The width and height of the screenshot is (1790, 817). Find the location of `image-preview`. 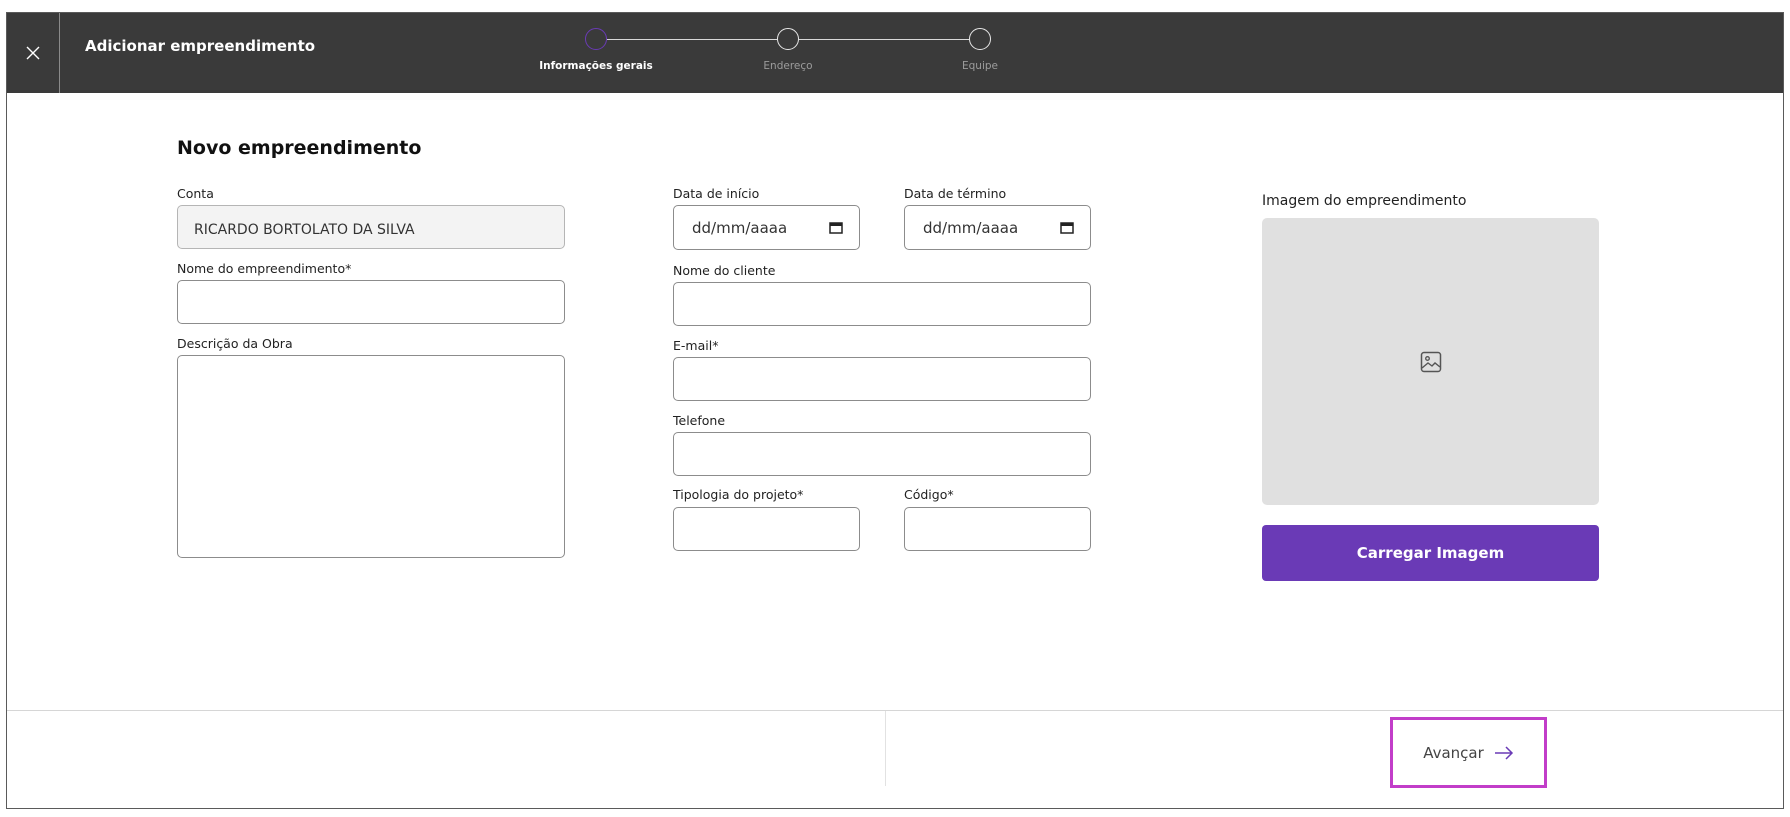

image-preview is located at coordinates (1430, 361).